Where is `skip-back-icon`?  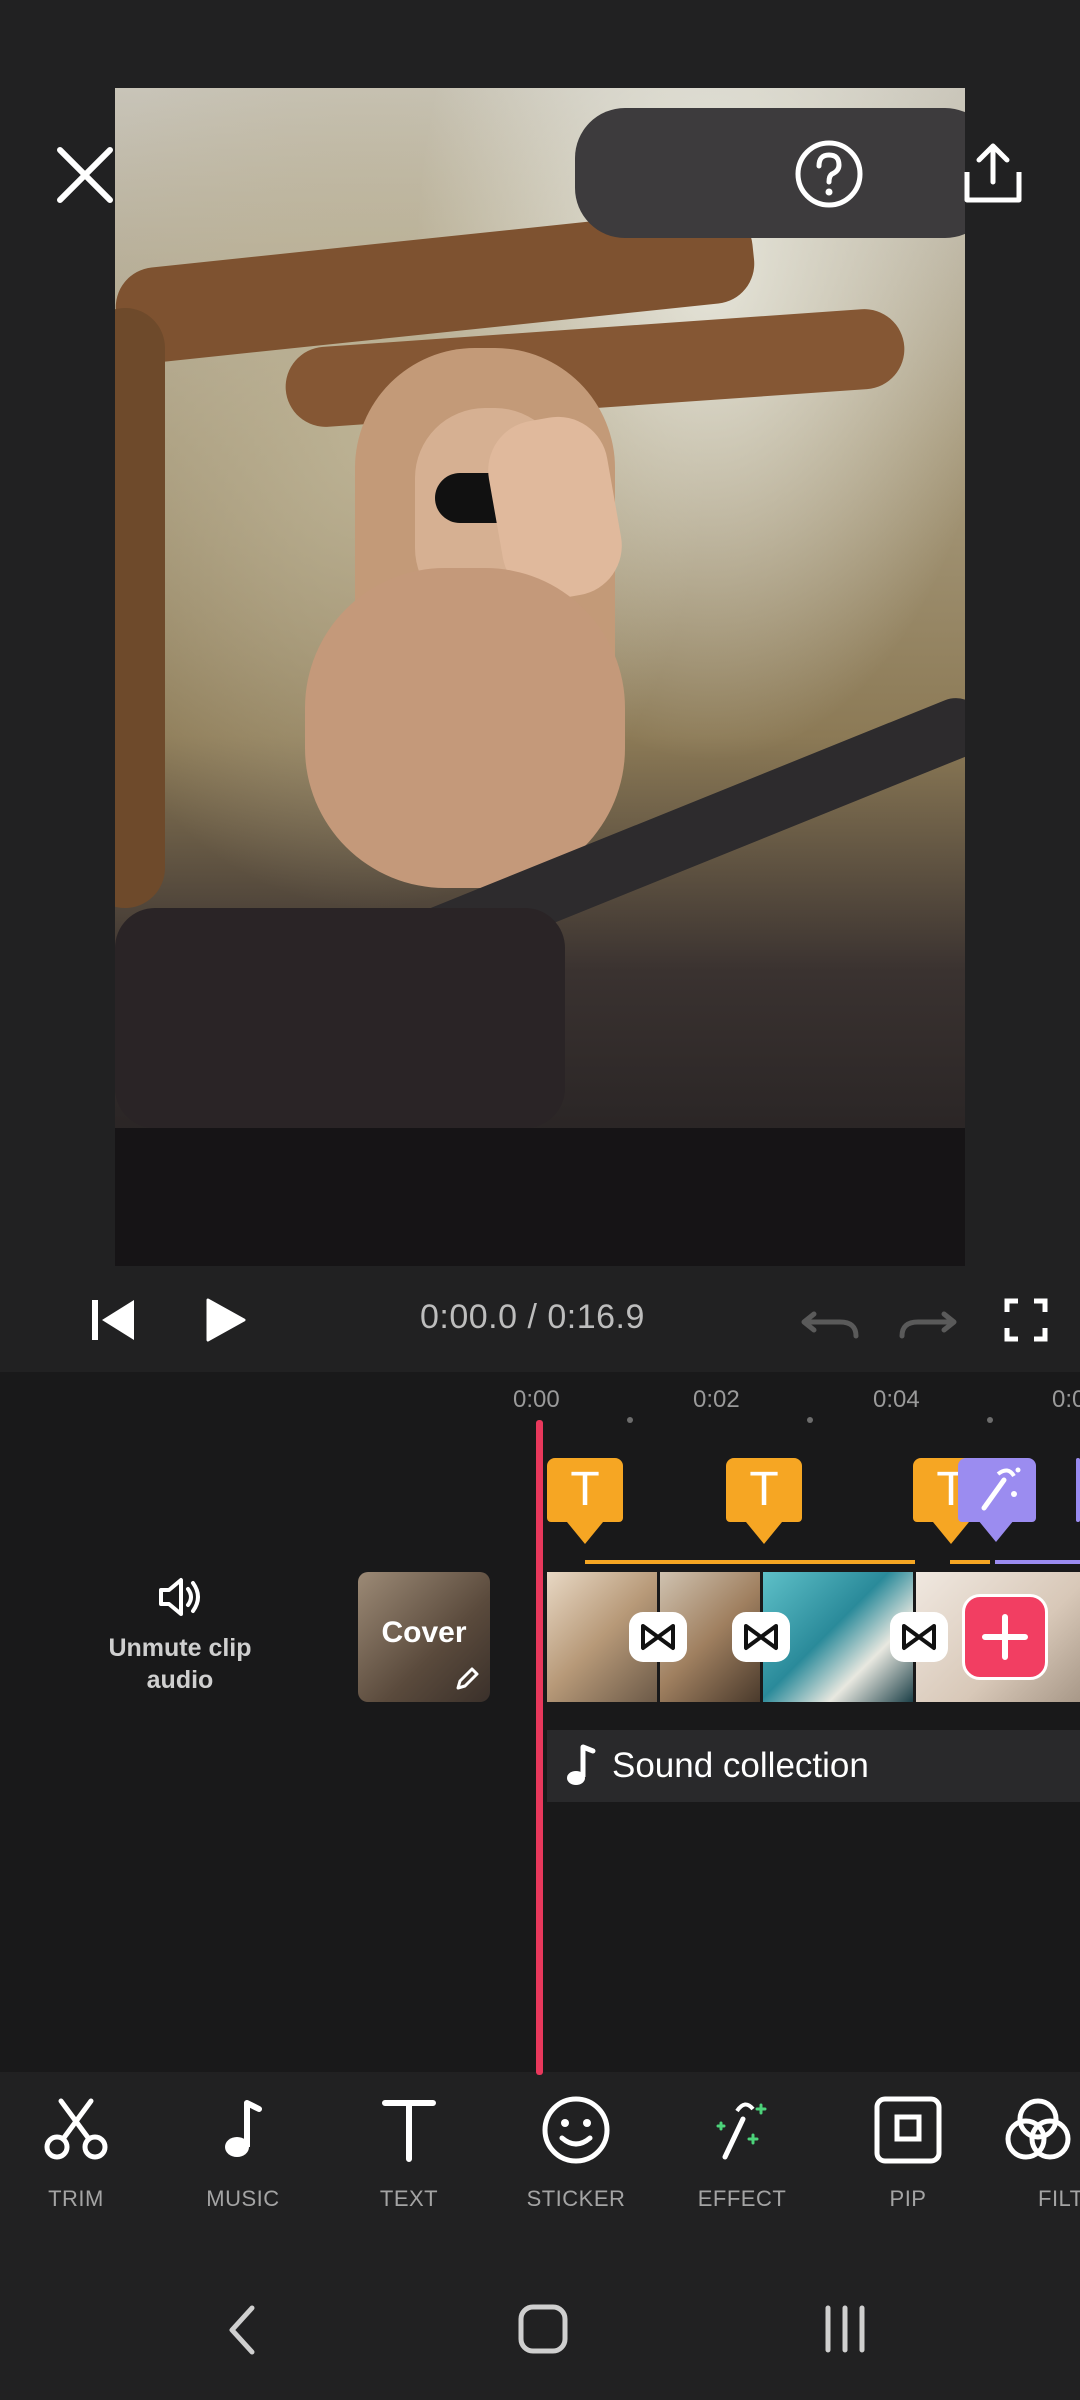
skip-back-icon is located at coordinates (113, 1320).